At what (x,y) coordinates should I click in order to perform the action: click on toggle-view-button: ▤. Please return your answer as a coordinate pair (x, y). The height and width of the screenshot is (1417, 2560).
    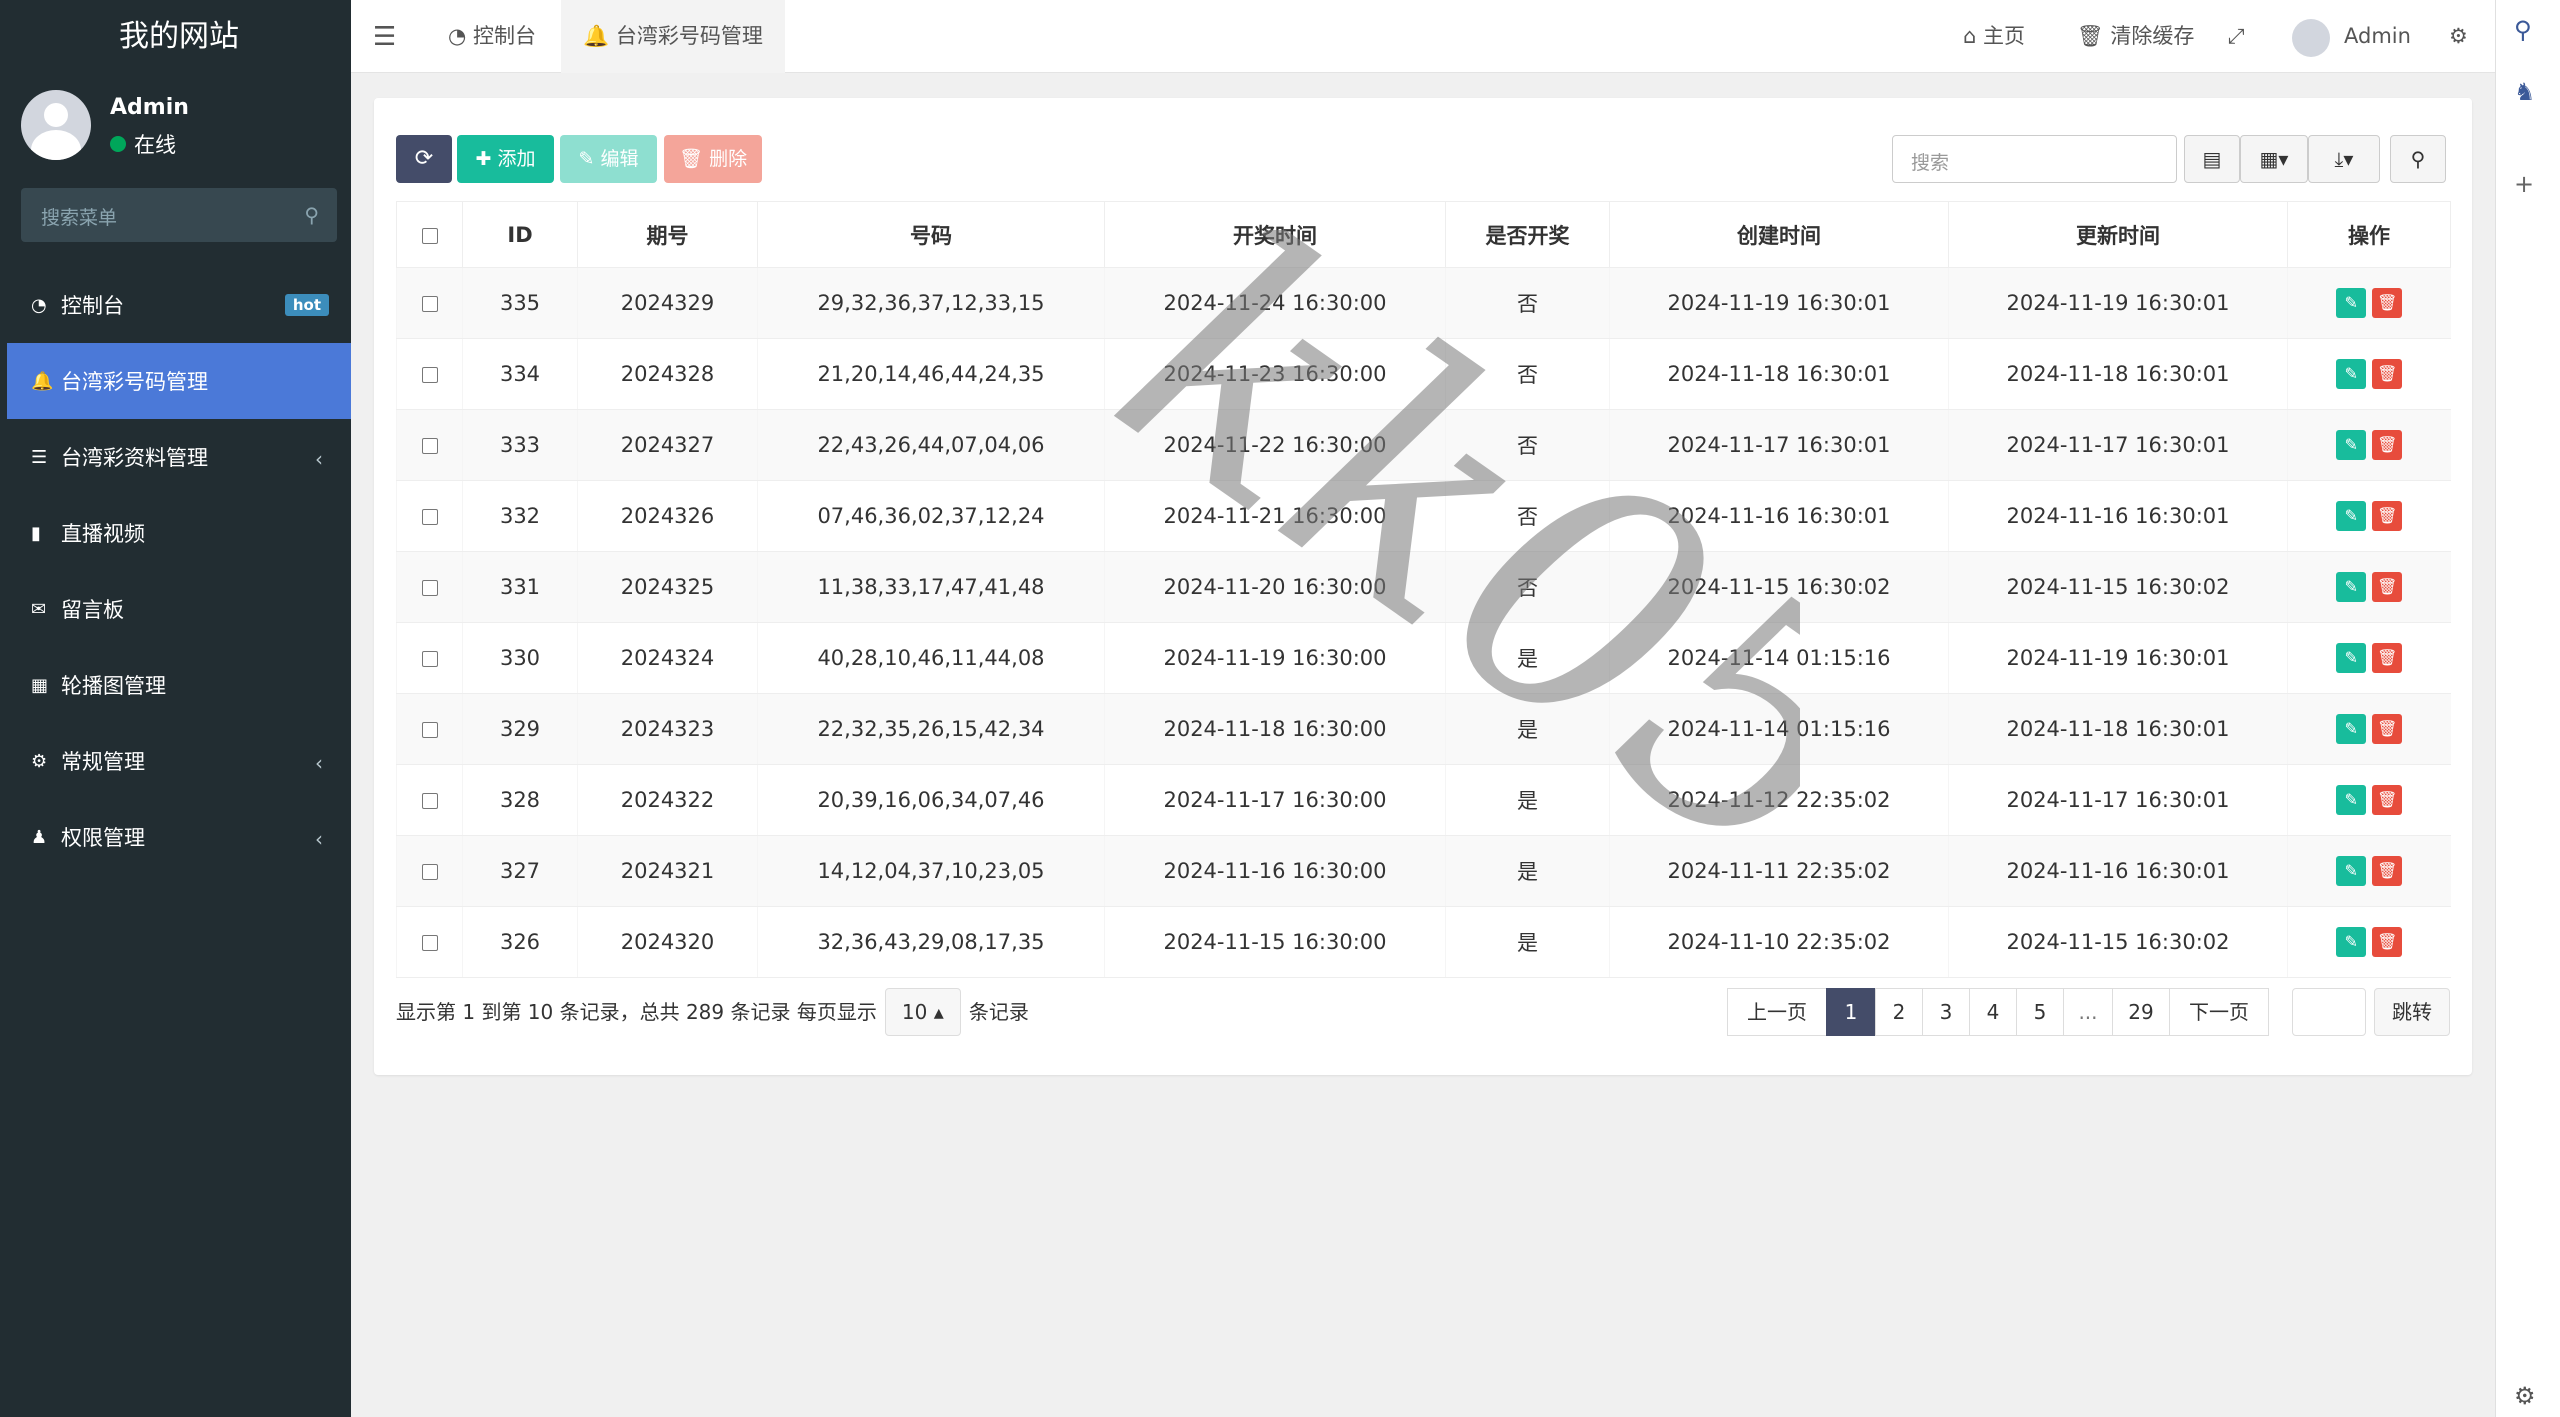
    Looking at the image, I should click on (2212, 159).